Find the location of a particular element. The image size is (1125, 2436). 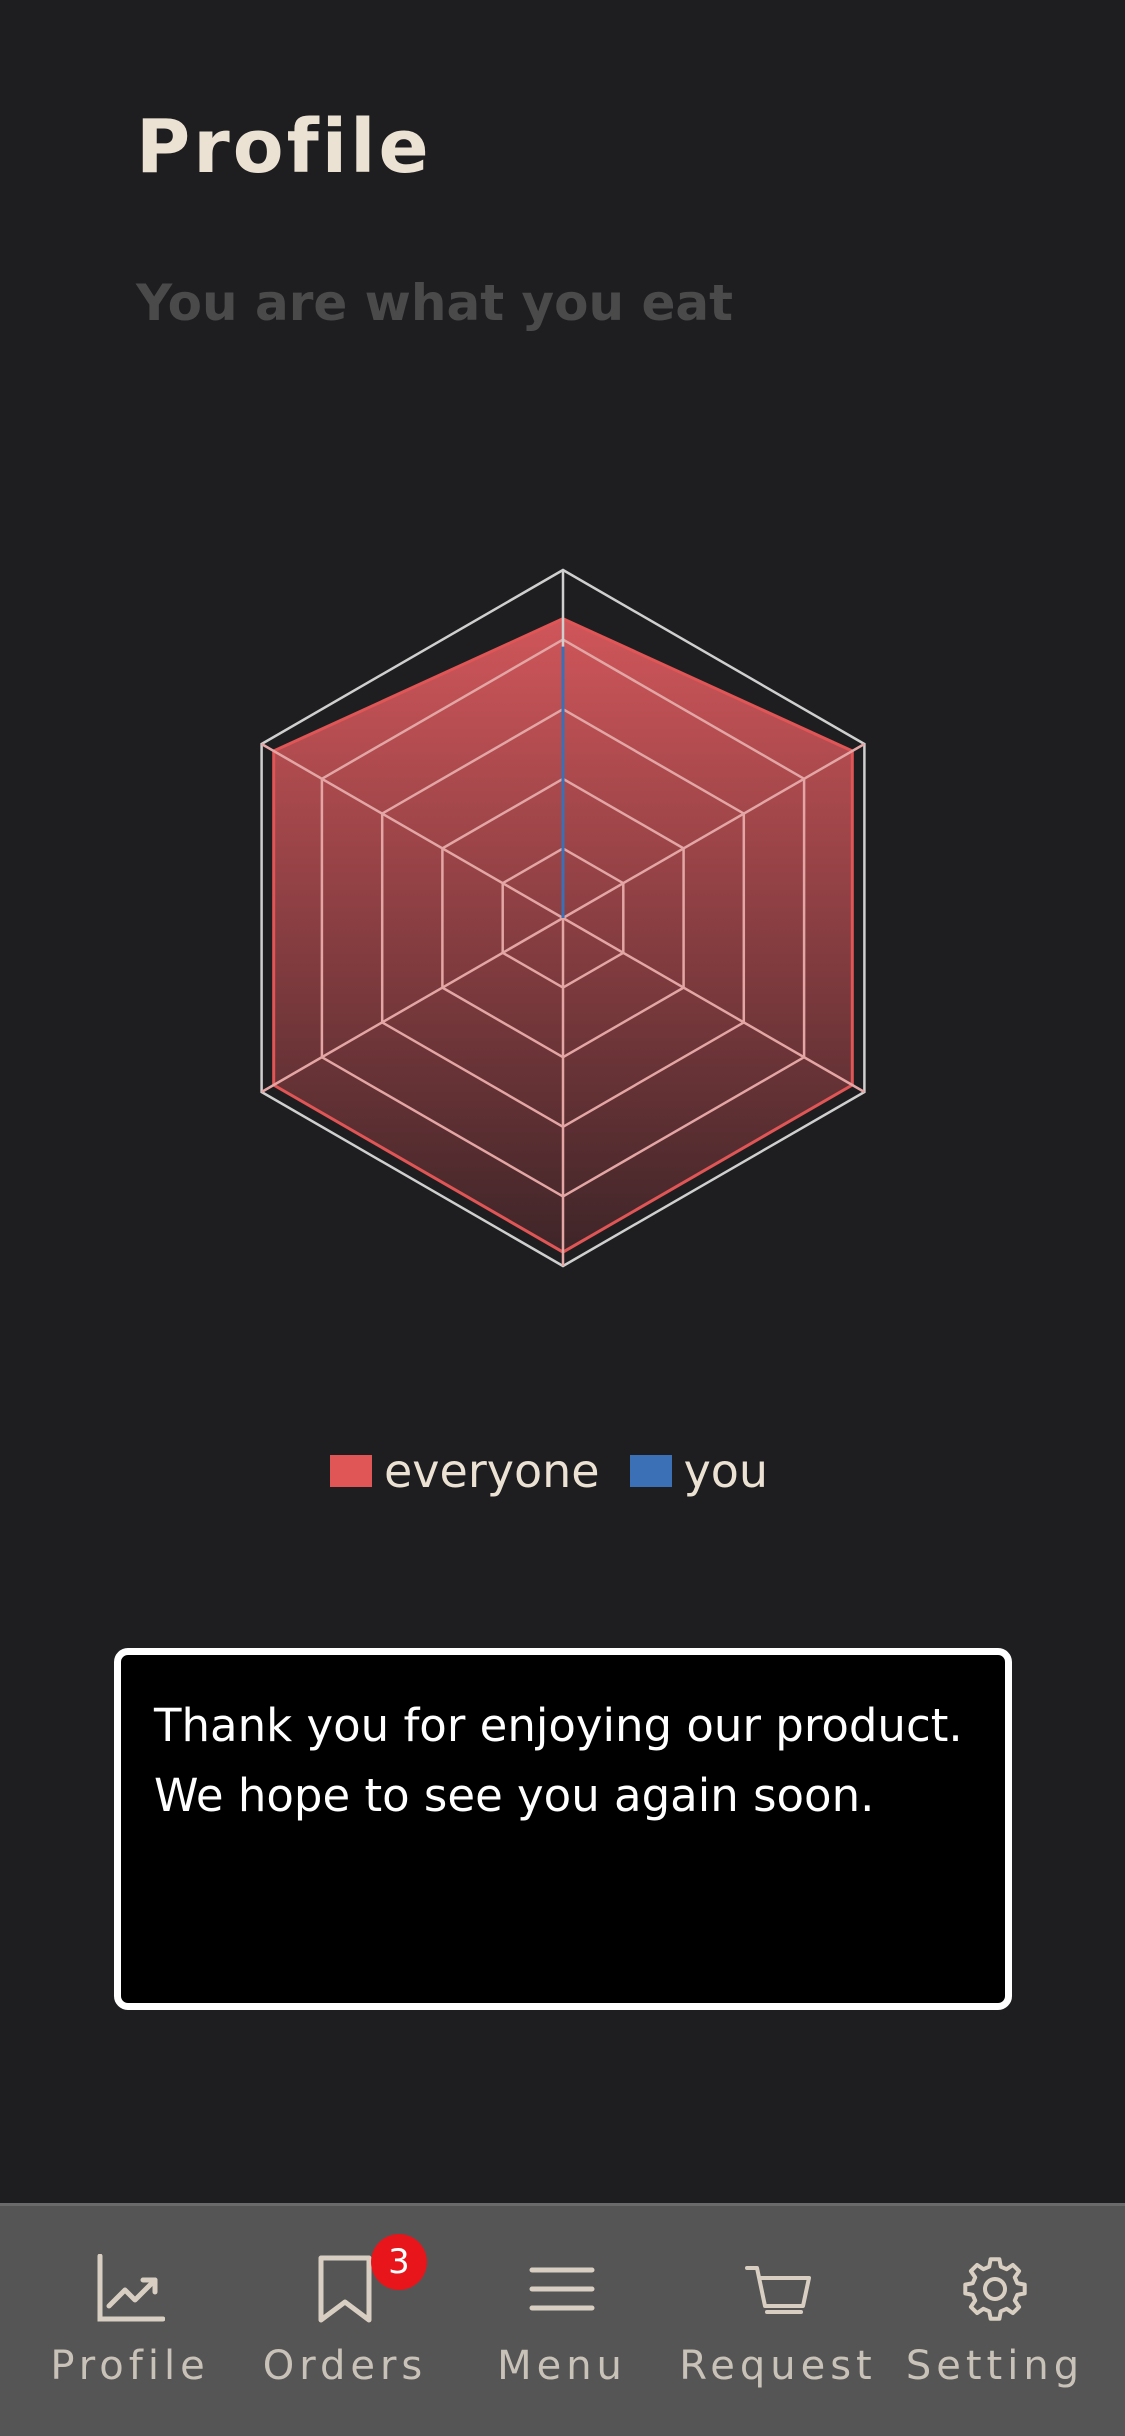

tab-label-profile: Profile is located at coordinates (130, 2366).